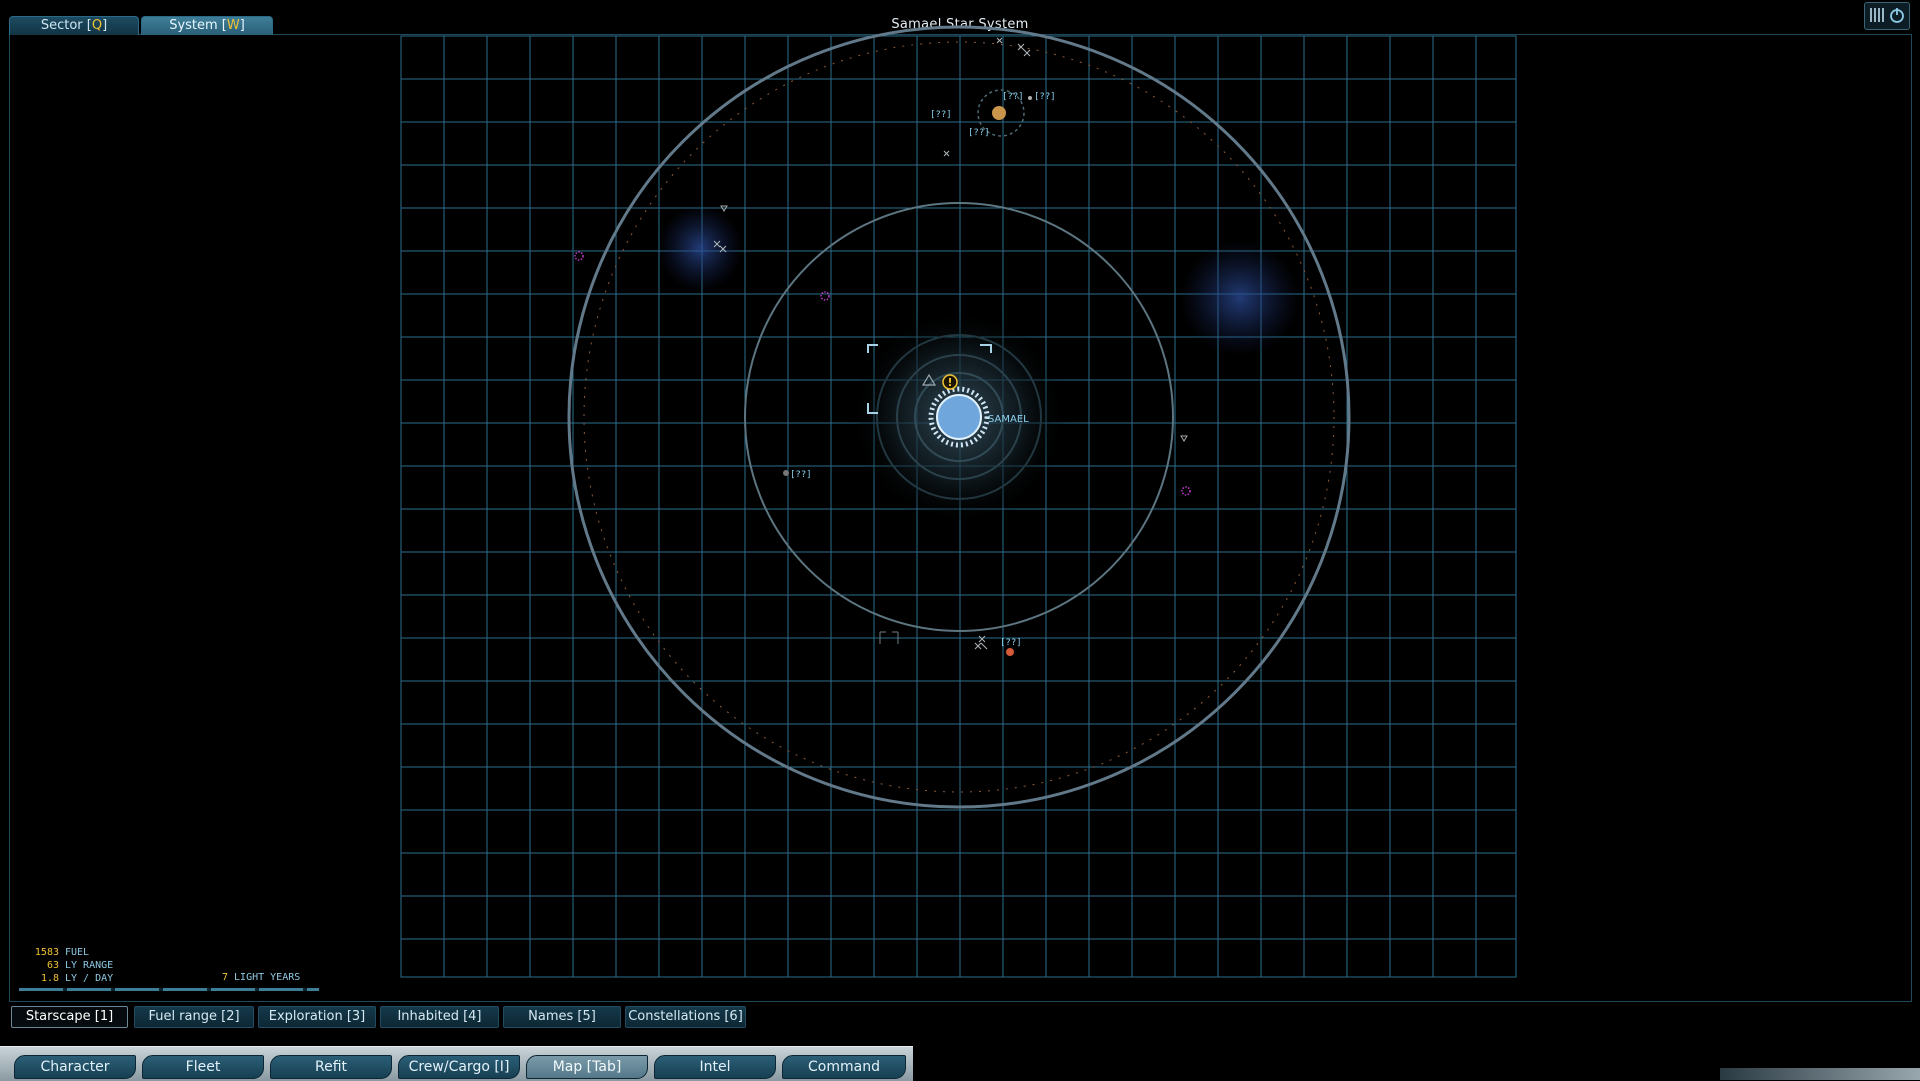 This screenshot has width=1920, height=1081. Describe the element at coordinates (1008, 419) in the screenshot. I see `star-label: SAMAEL` at that location.